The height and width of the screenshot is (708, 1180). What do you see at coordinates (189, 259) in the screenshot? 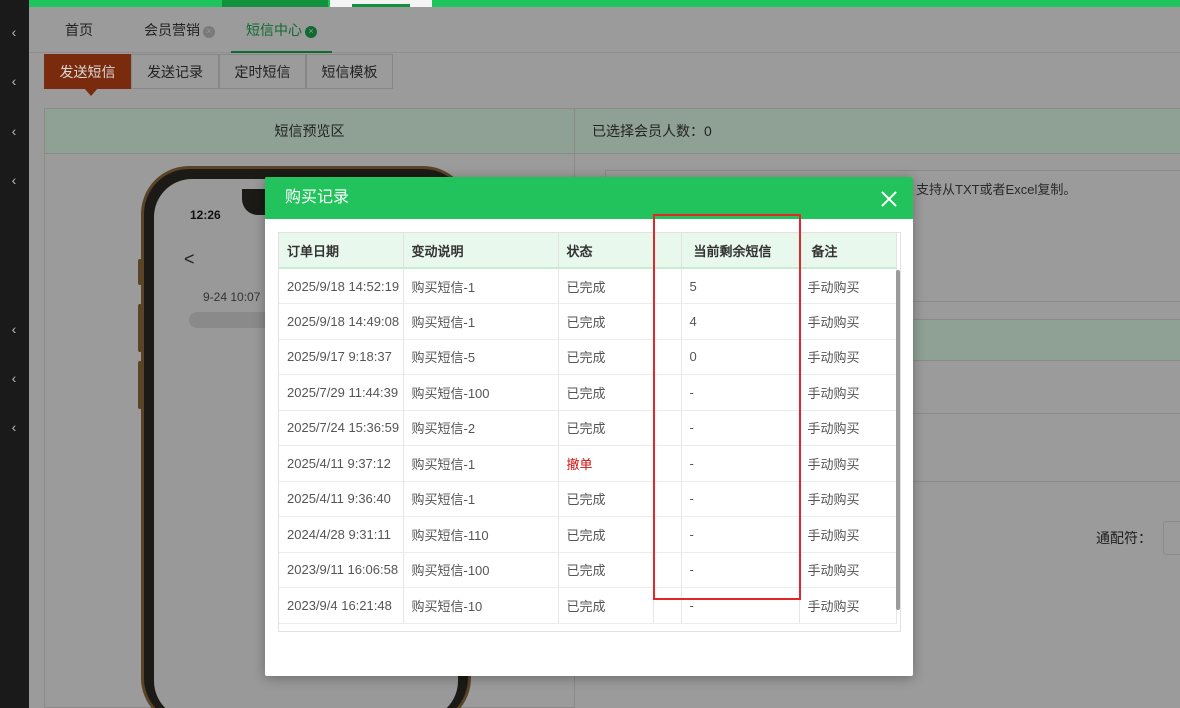
I see `back-arrow-icon: <` at bounding box center [189, 259].